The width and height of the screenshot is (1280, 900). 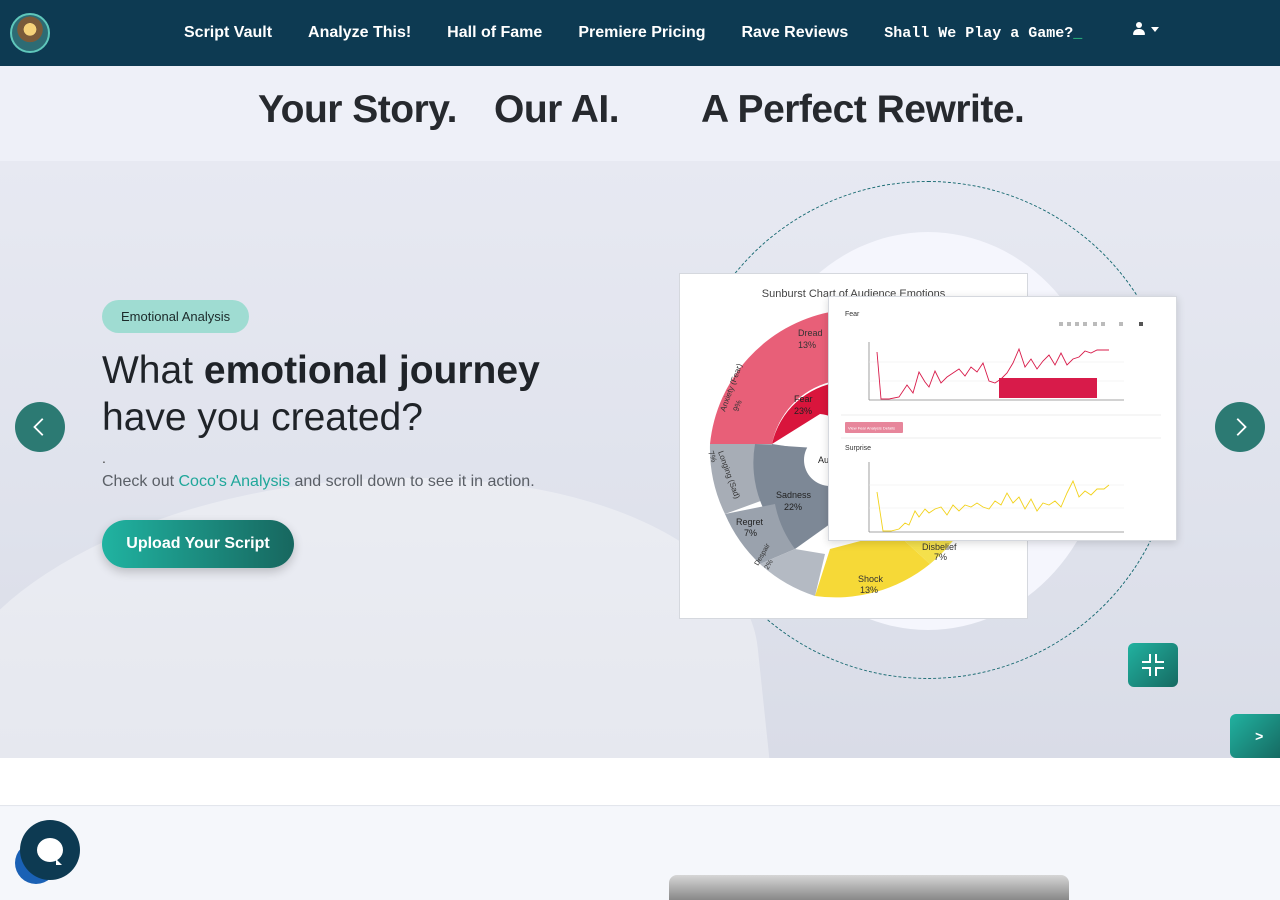 I want to click on sunburst-label-dread: Dread, so click(x=810, y=333).